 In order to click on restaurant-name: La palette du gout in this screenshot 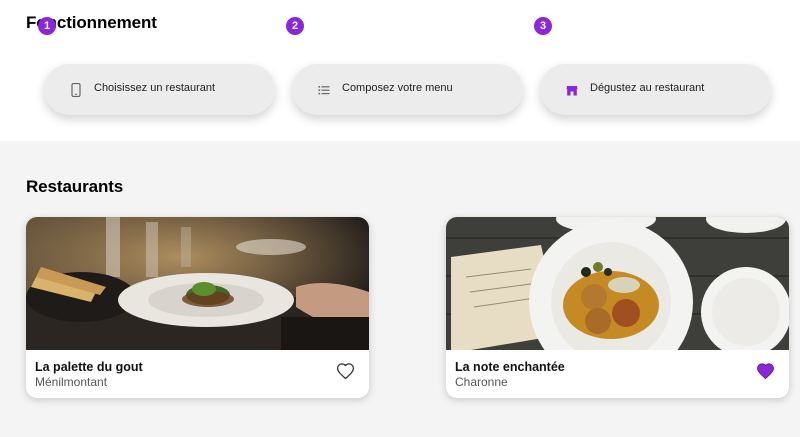, I will do `click(89, 367)`.